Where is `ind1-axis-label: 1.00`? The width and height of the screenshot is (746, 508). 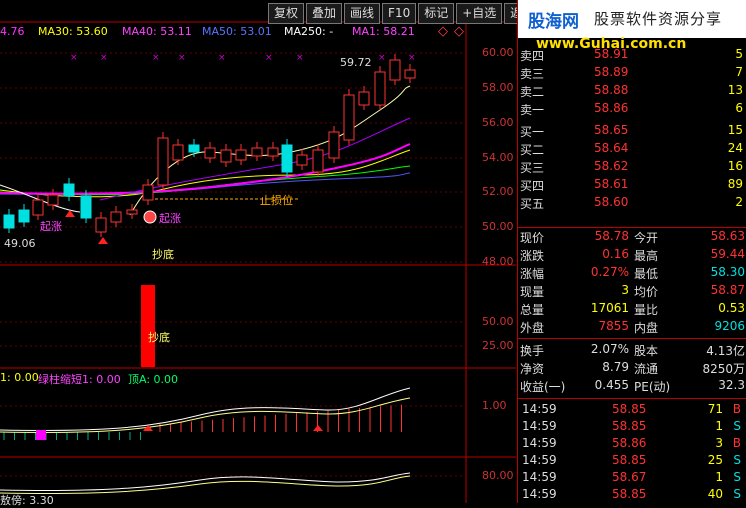 ind1-axis-label: 1.00 is located at coordinates (494, 405).